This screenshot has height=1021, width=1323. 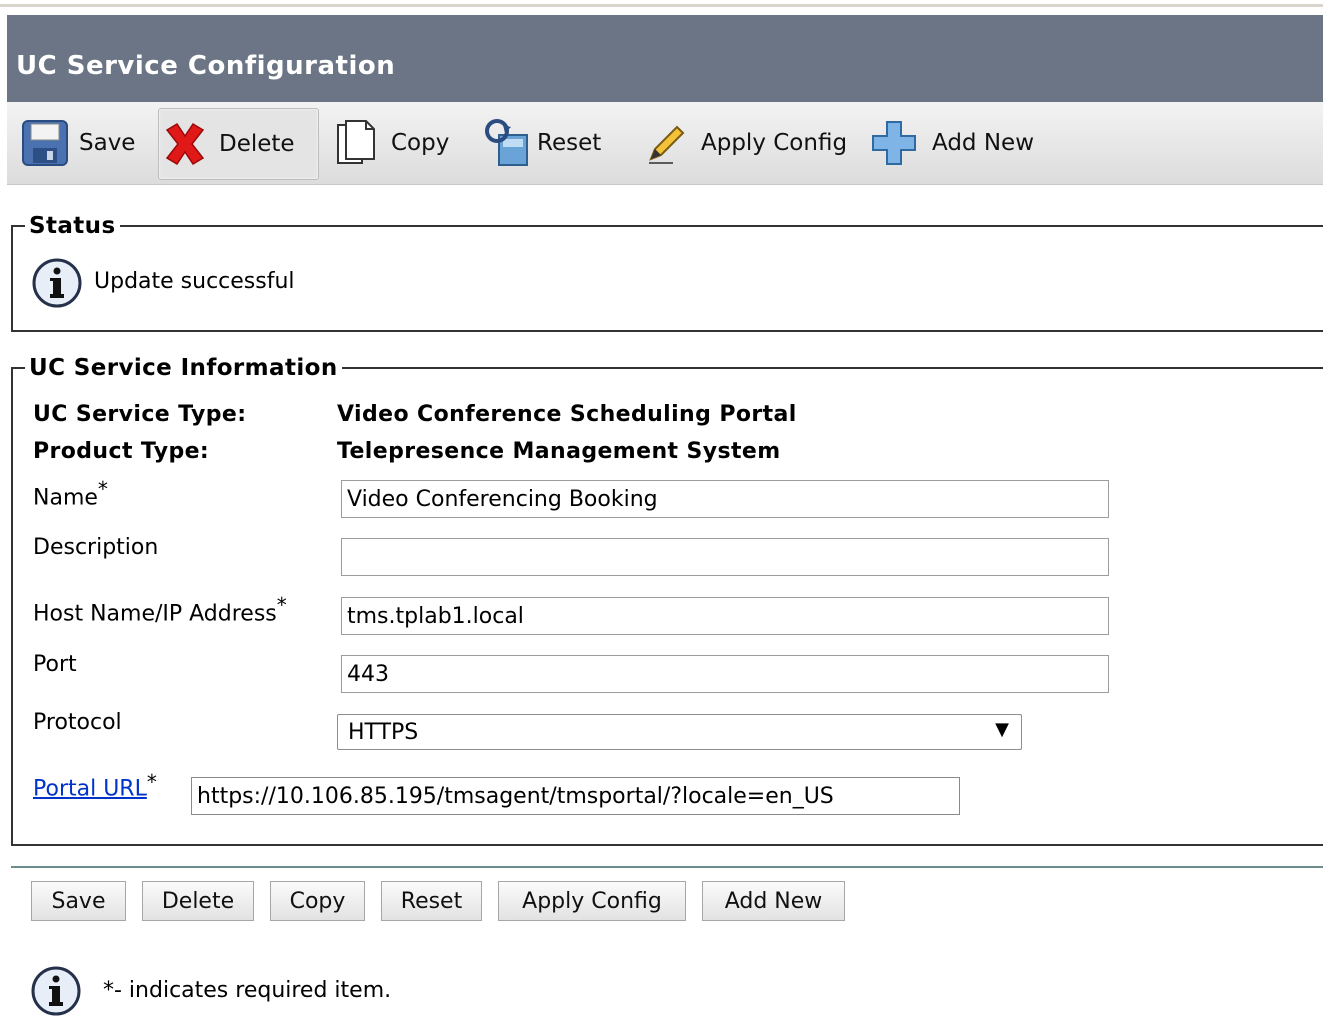 I want to click on port-input, so click(x=725, y=674).